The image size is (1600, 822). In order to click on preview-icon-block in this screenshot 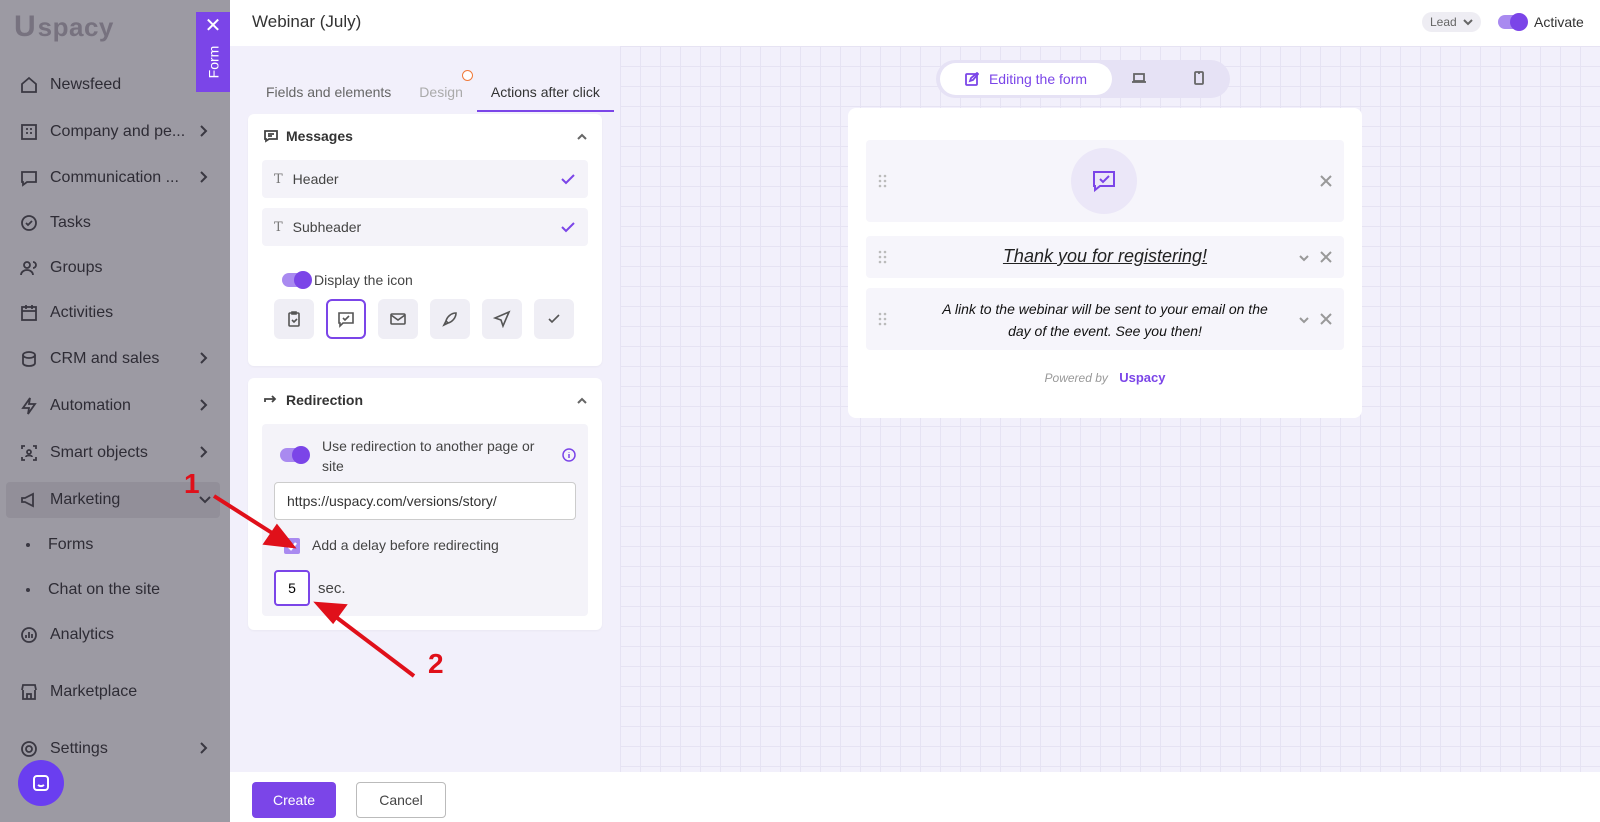, I will do `click(1105, 181)`.